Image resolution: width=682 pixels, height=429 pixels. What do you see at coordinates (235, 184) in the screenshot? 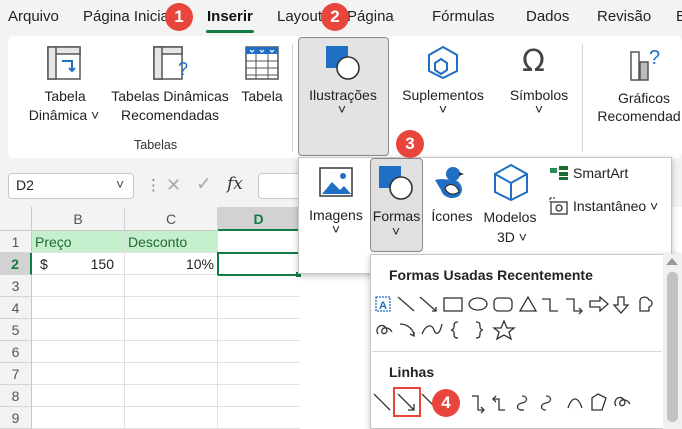
I see `fx-icon: fx` at bounding box center [235, 184].